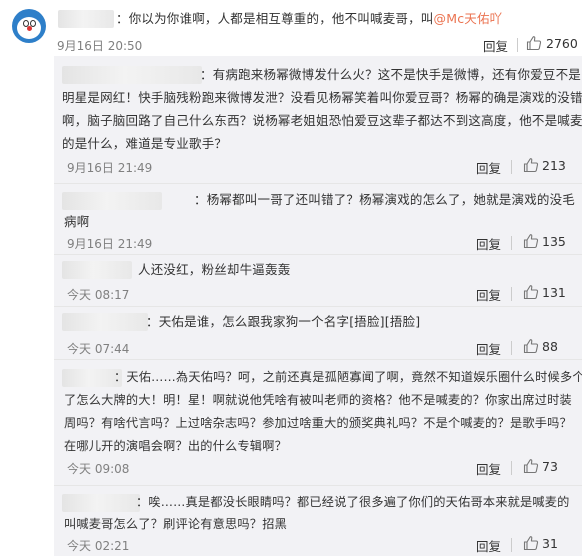 This screenshot has width=582, height=556. Describe the element at coordinates (554, 165) in the screenshot. I see `like-count: 213` at that location.